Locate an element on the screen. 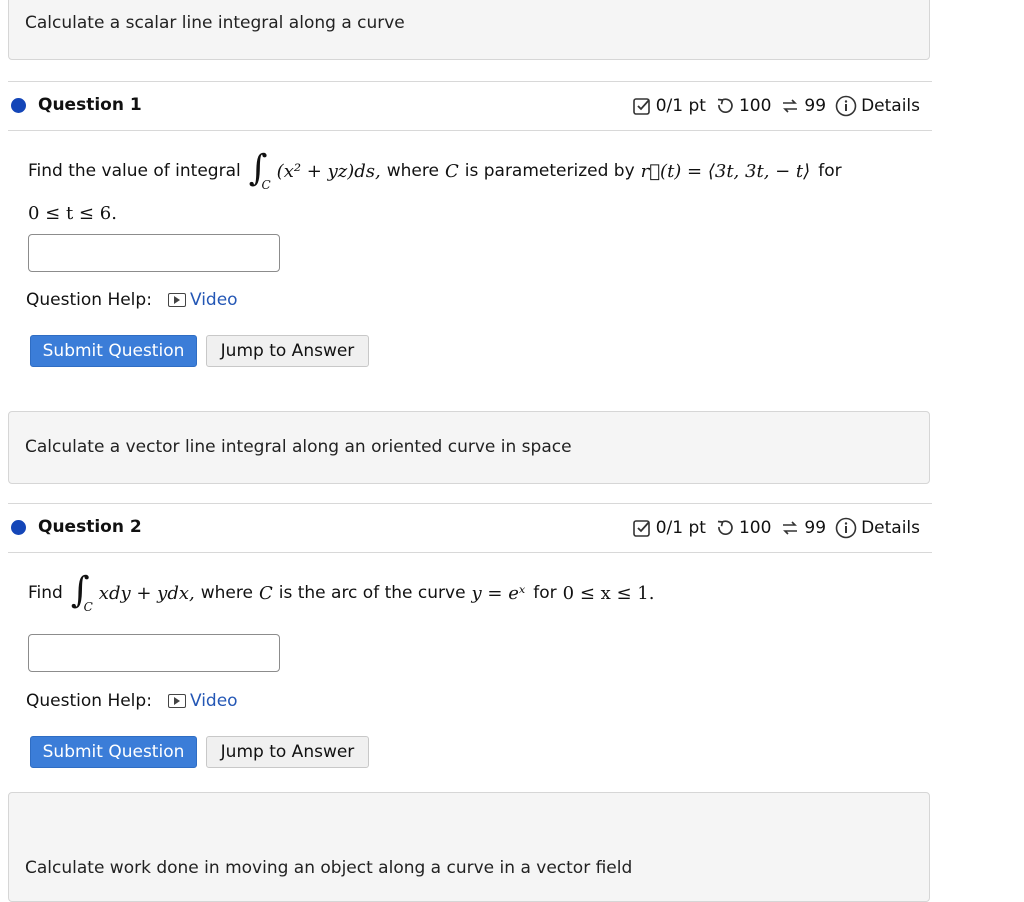  integrand: xdy + ydx, is located at coordinates (146, 593).